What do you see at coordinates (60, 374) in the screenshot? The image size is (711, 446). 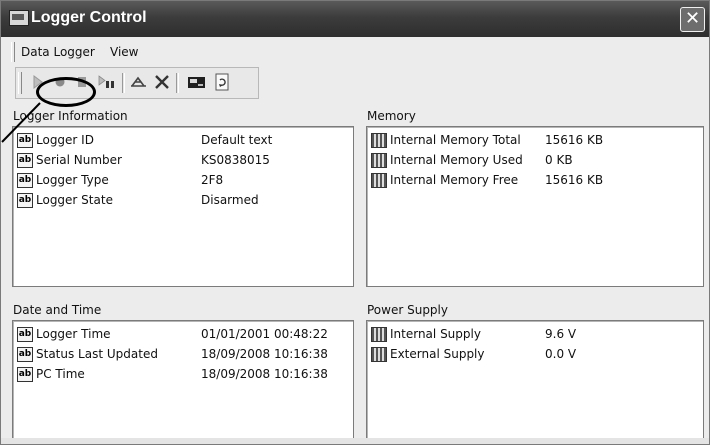 I see `row-label: PC Time` at bounding box center [60, 374].